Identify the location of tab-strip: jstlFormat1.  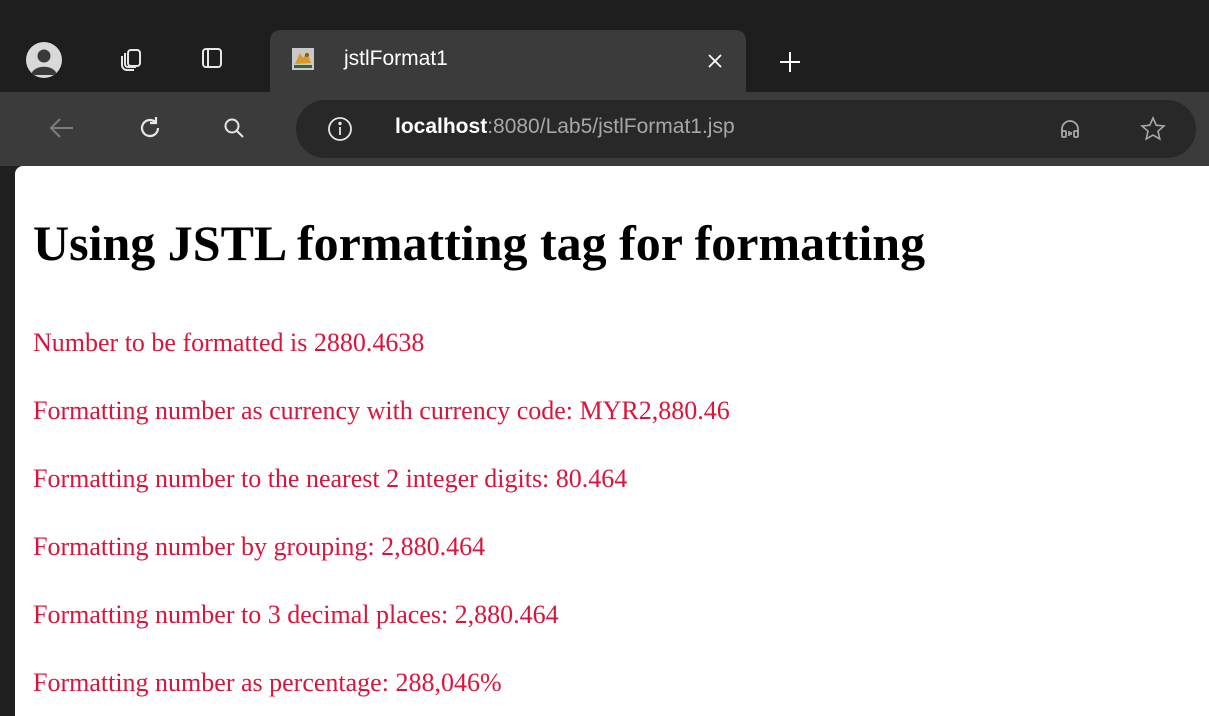
(604, 46).